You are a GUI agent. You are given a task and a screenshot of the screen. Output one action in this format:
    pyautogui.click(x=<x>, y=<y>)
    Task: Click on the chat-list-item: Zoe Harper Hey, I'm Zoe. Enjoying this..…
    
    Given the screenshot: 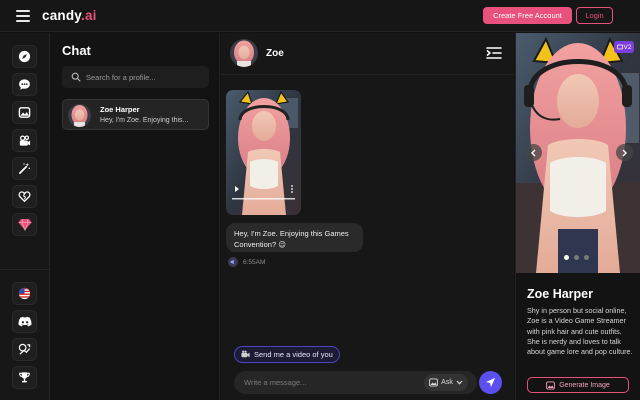 What is the action you would take?
    pyautogui.click(x=135, y=114)
    